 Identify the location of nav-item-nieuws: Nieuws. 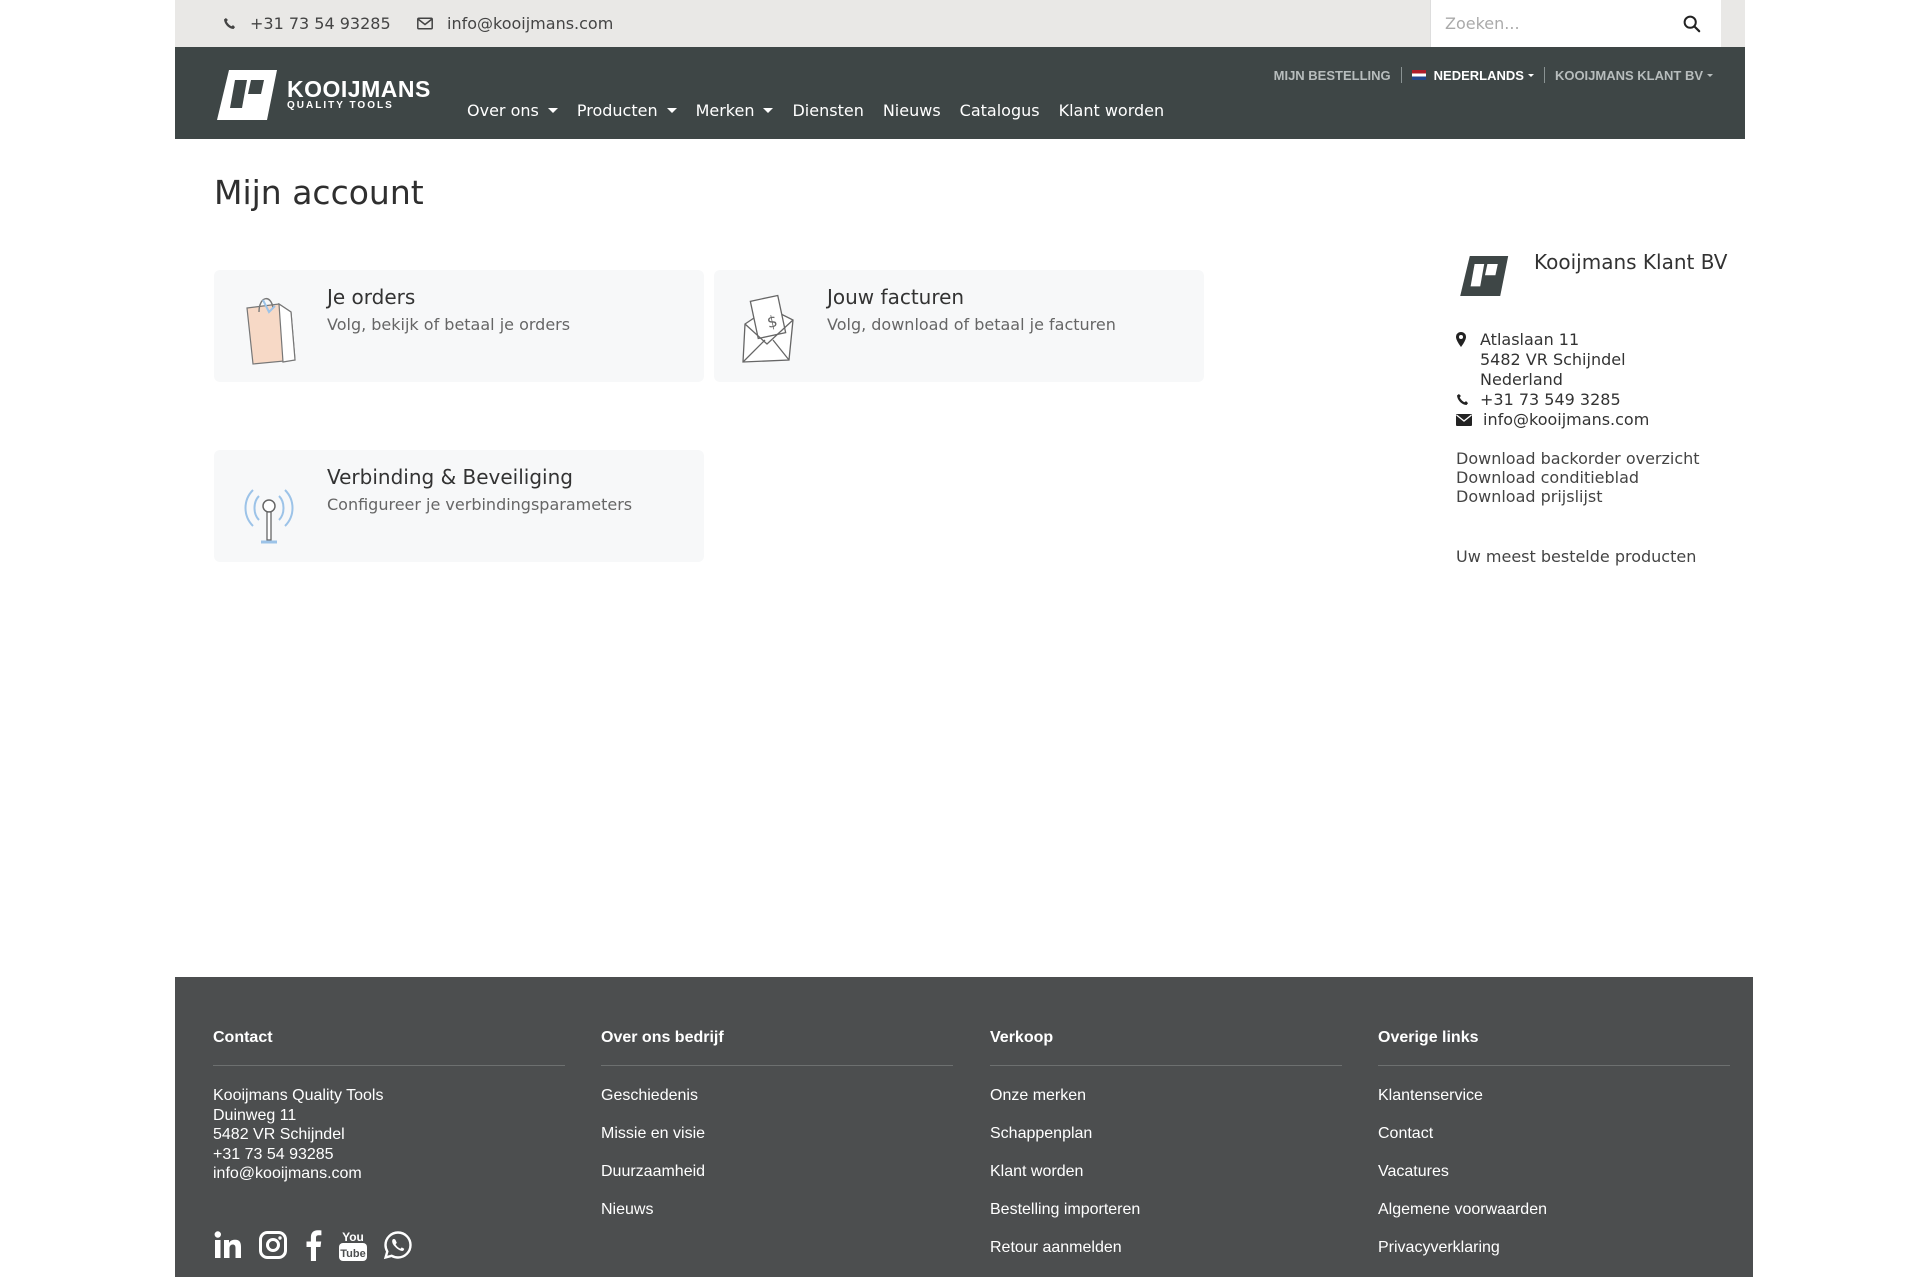
(912, 110).